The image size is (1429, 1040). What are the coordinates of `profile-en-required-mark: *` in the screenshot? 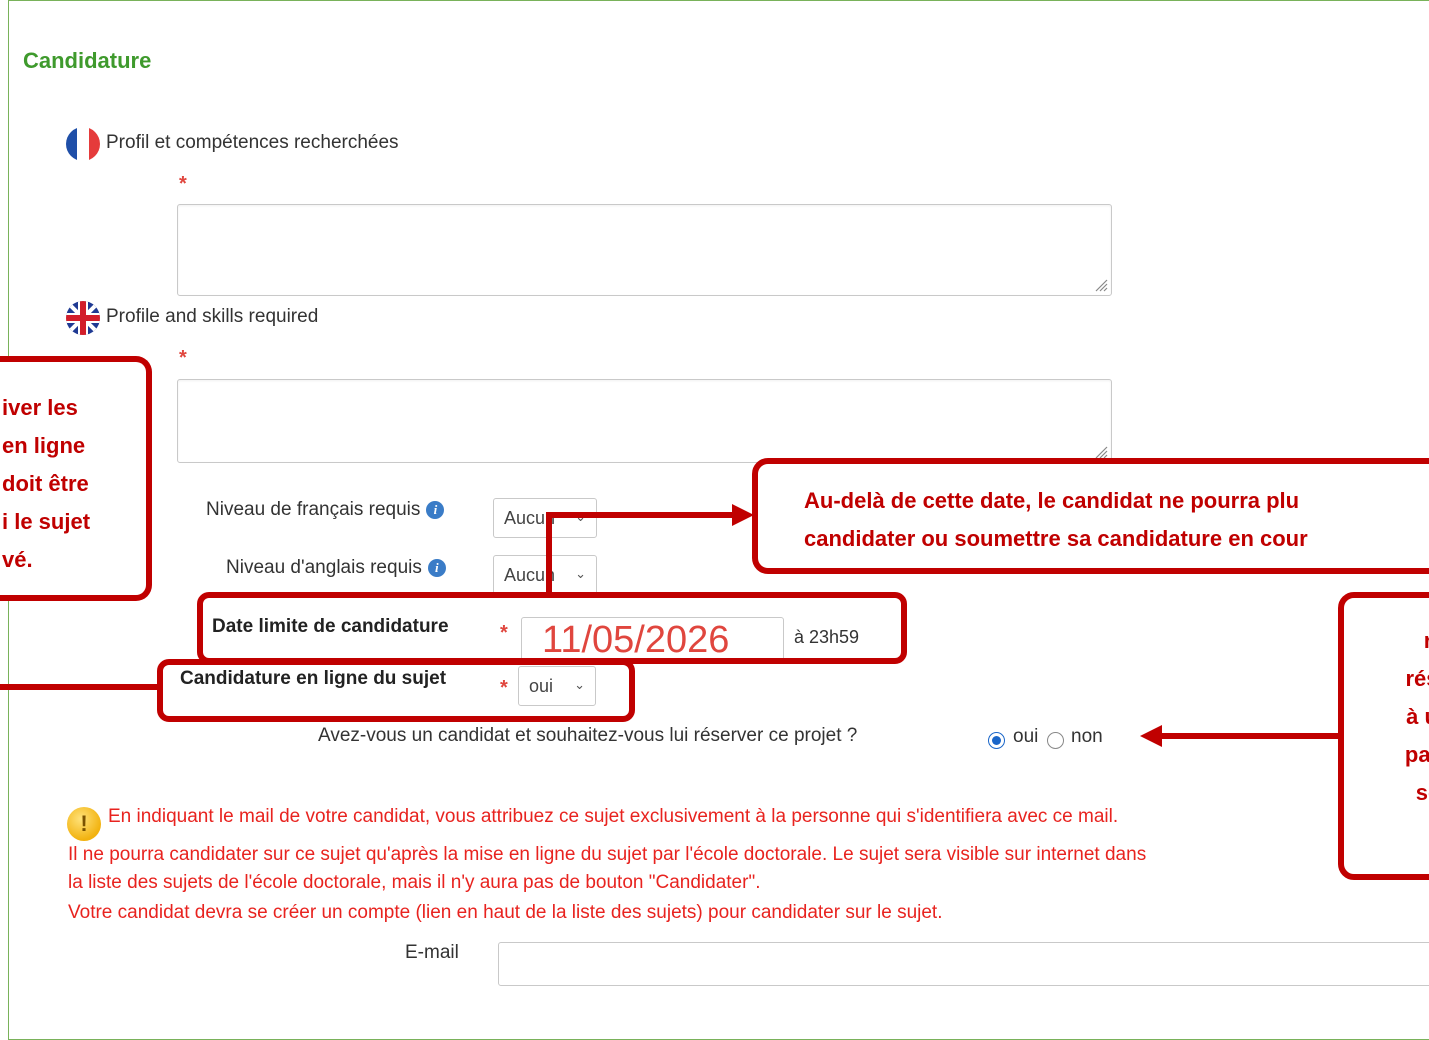 It's located at (183, 358).